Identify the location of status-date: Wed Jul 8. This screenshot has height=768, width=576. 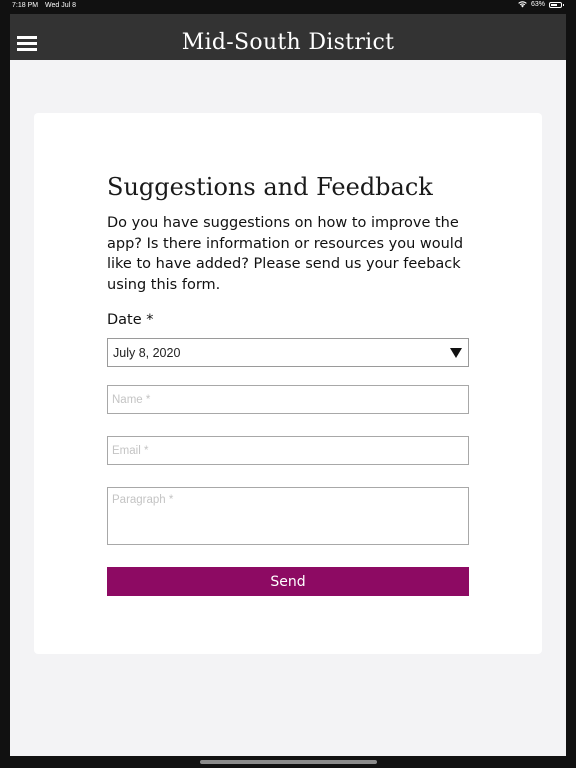
(60, 5).